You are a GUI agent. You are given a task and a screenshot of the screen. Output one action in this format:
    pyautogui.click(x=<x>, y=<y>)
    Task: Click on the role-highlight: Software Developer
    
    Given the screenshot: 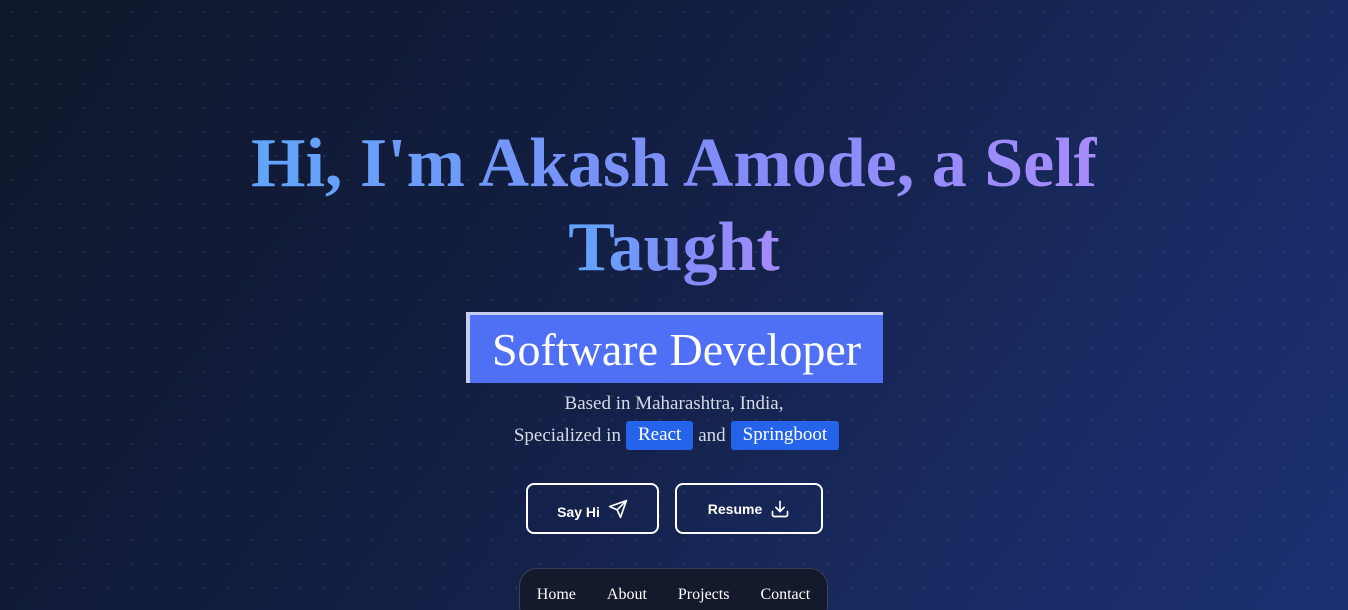 What is the action you would take?
    pyautogui.click(x=674, y=347)
    